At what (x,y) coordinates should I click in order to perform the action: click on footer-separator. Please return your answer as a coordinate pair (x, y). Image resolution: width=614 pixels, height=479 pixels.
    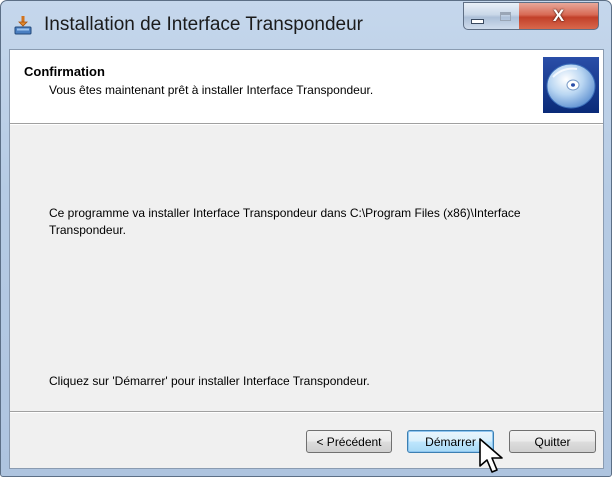
    Looking at the image, I should click on (306, 412).